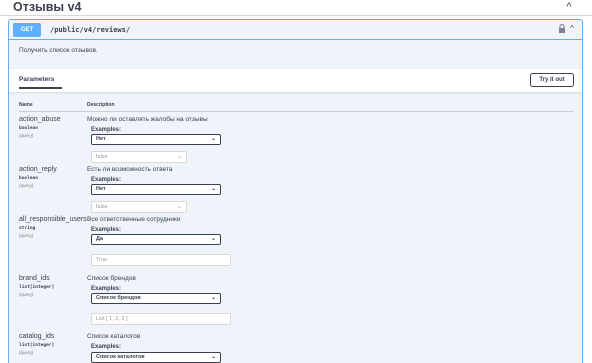  I want to click on tab-parameters: Parameters, so click(36, 79).